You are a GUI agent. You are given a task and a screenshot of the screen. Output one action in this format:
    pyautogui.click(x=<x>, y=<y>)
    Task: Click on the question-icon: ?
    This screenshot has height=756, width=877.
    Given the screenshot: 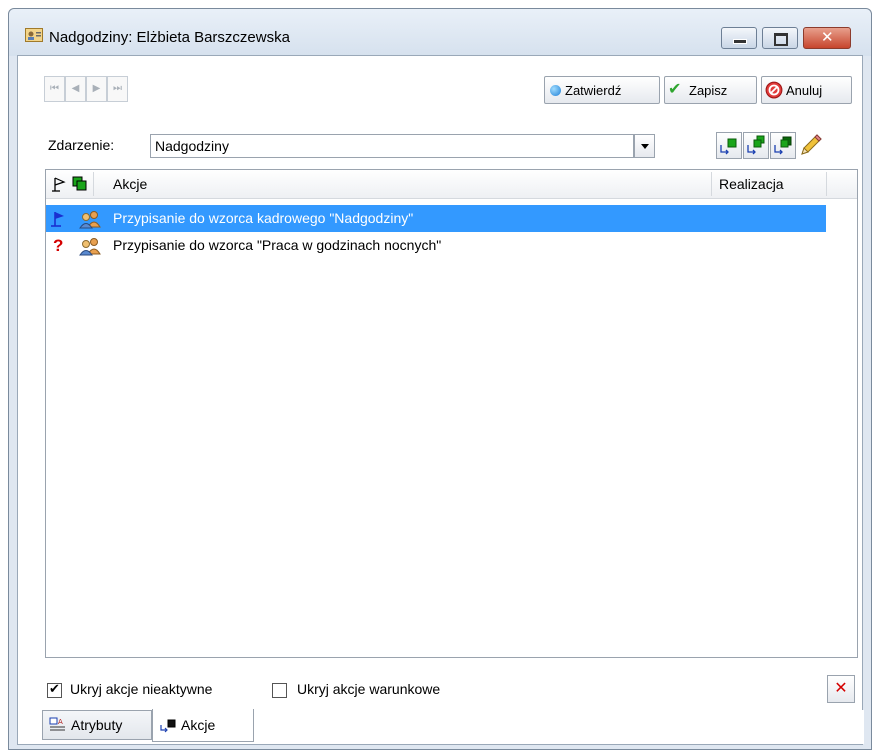 What is the action you would take?
    pyautogui.click(x=58, y=245)
    